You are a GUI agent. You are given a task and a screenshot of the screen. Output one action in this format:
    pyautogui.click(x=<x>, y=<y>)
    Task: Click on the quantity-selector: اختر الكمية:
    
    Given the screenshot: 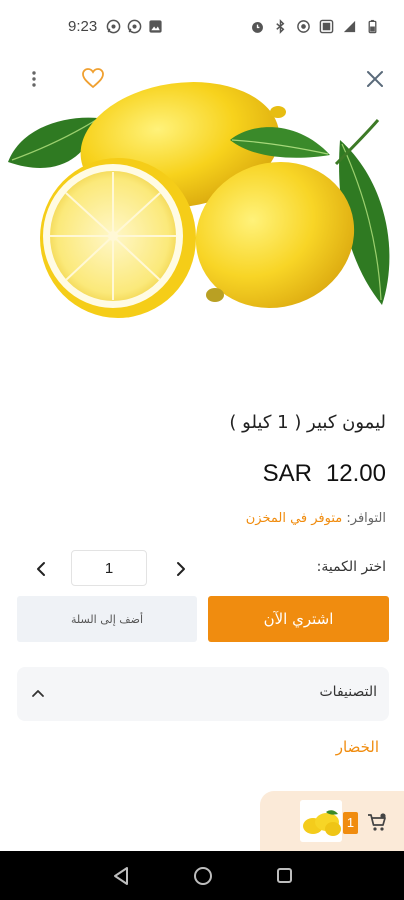 What is the action you would take?
    pyautogui.click(x=202, y=568)
    